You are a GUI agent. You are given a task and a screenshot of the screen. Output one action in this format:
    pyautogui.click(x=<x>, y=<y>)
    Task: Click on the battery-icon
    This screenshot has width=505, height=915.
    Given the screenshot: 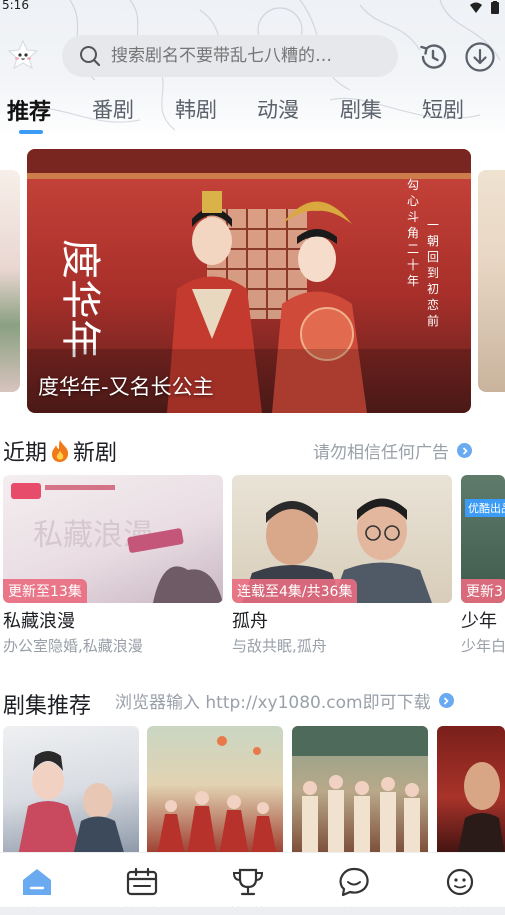 What is the action you would take?
    pyautogui.click(x=495, y=9)
    